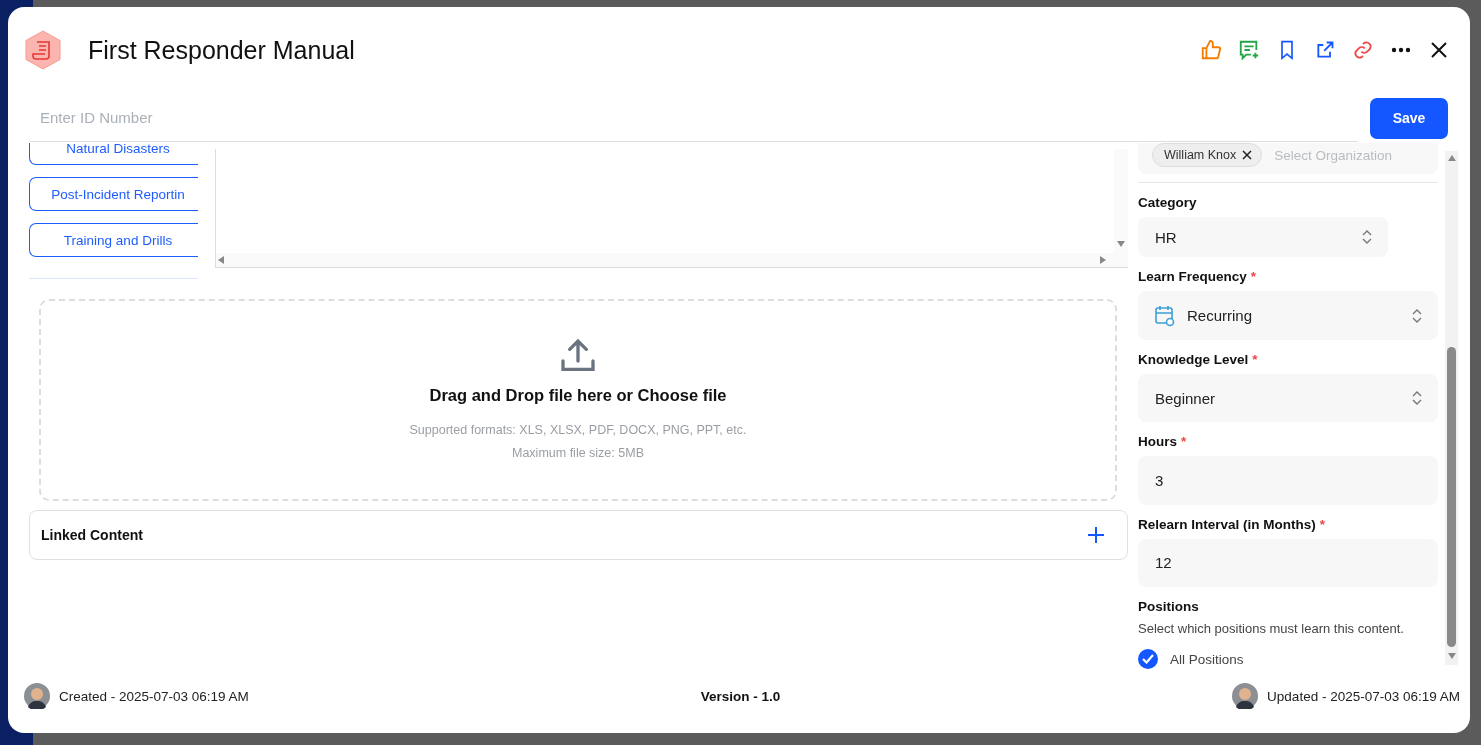 Image resolution: width=1481 pixels, height=745 pixels. Describe the element at coordinates (113, 154) in the screenshot. I see `topic-tab: Natural Disasters` at that location.